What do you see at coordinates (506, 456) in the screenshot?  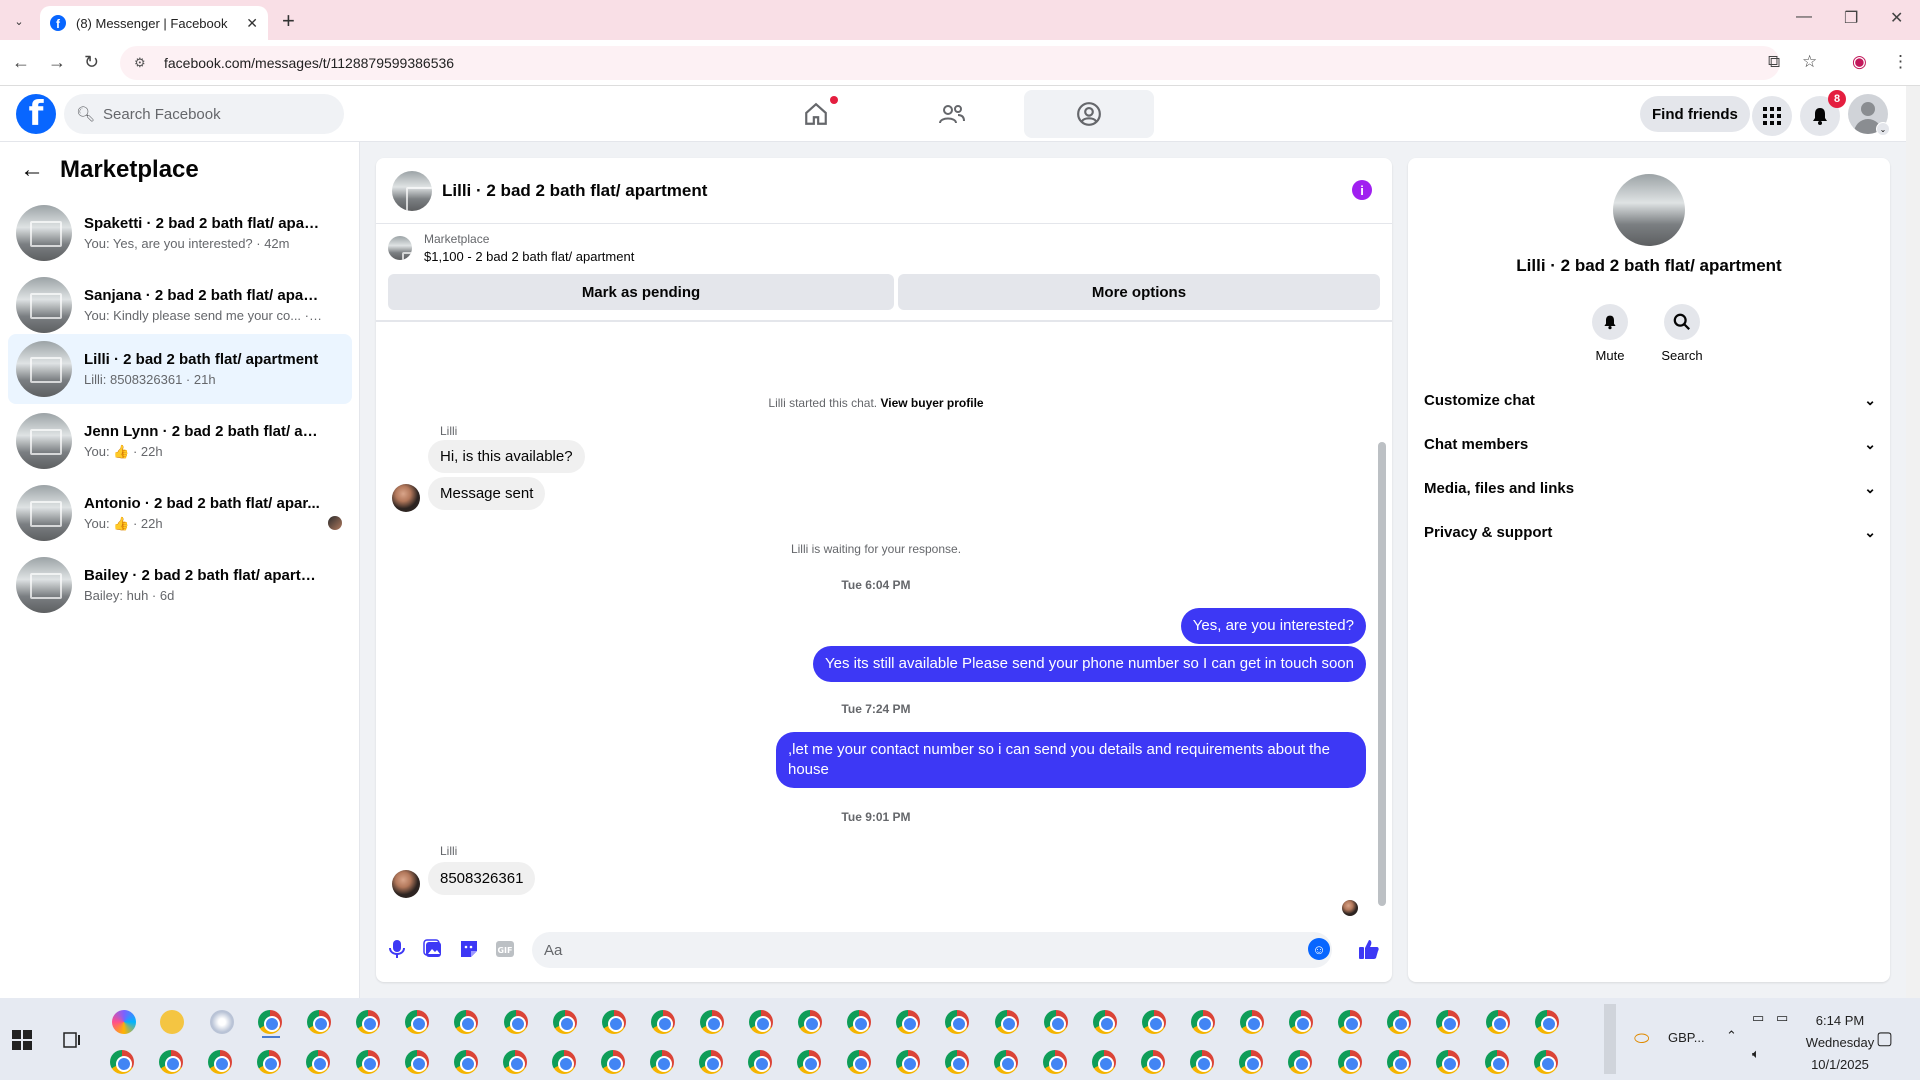 I see `incoming-message: Hi, is this available?` at bounding box center [506, 456].